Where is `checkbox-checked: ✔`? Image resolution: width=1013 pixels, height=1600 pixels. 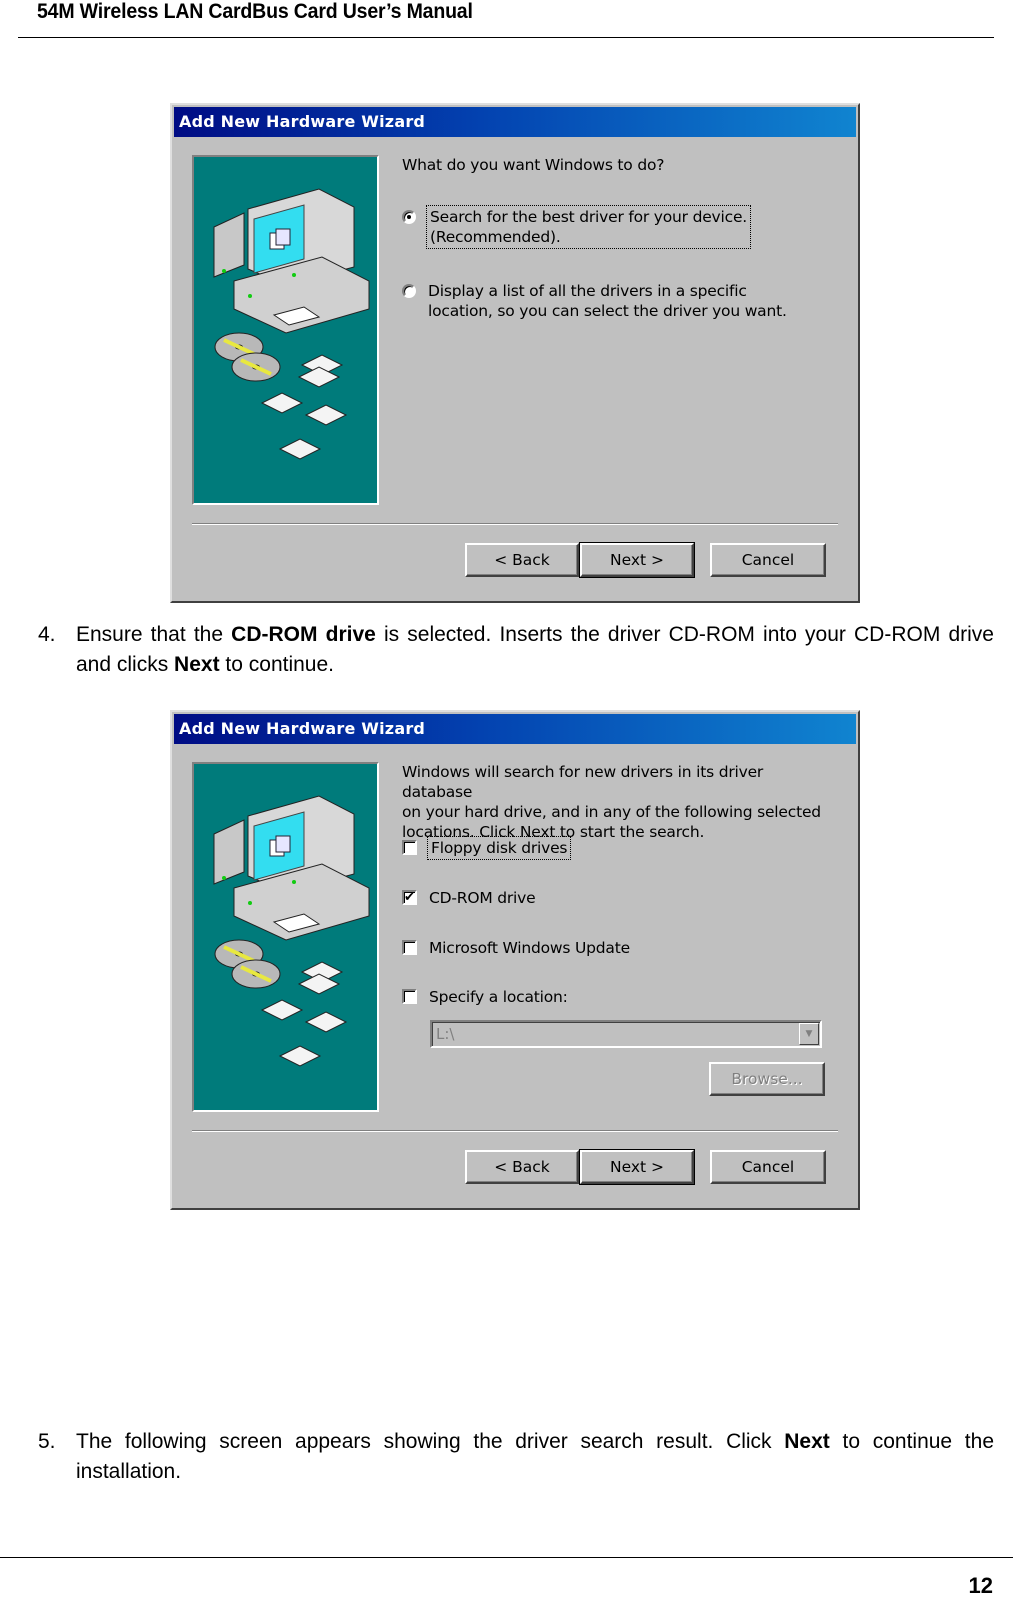 checkbox-checked: ✔ is located at coordinates (409, 897).